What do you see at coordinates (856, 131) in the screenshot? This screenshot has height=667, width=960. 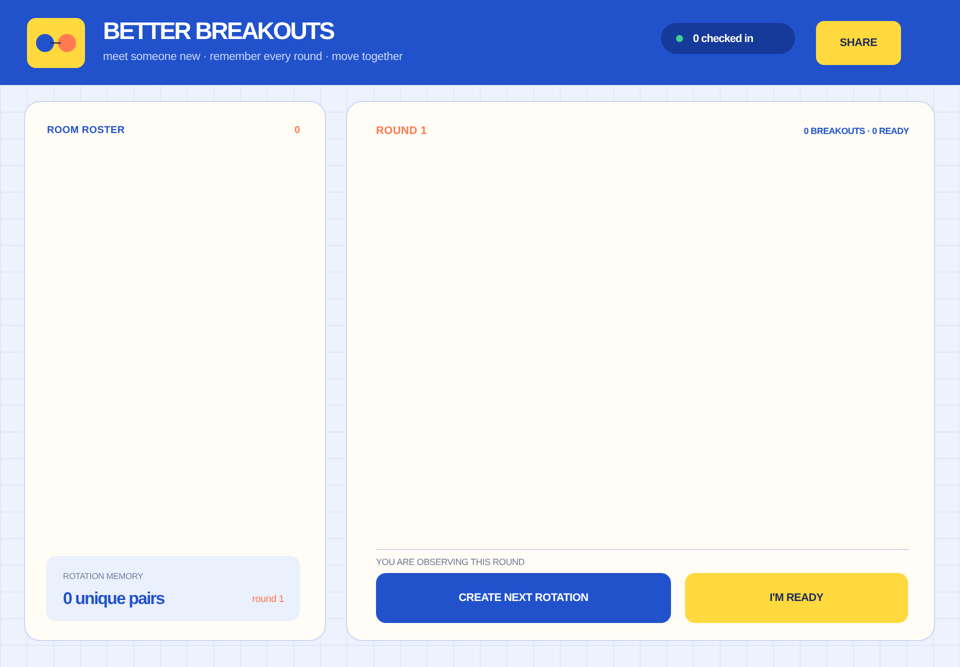 I see `round-summary: 0 BREAKOUTS · 0 READY` at bounding box center [856, 131].